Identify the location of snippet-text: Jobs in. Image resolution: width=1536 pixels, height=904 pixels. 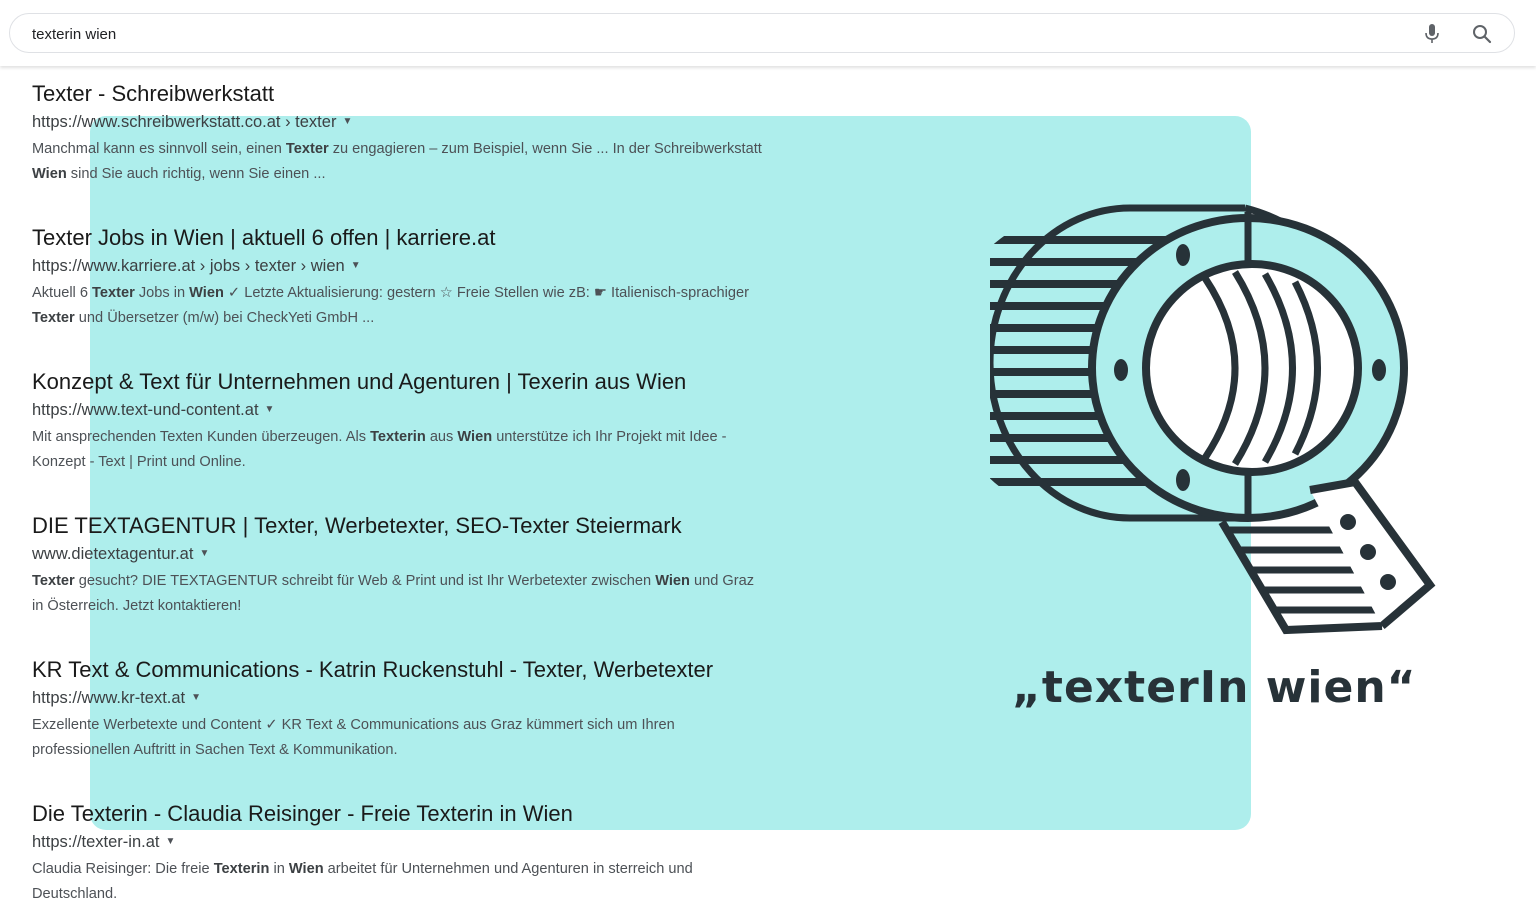
(162, 293).